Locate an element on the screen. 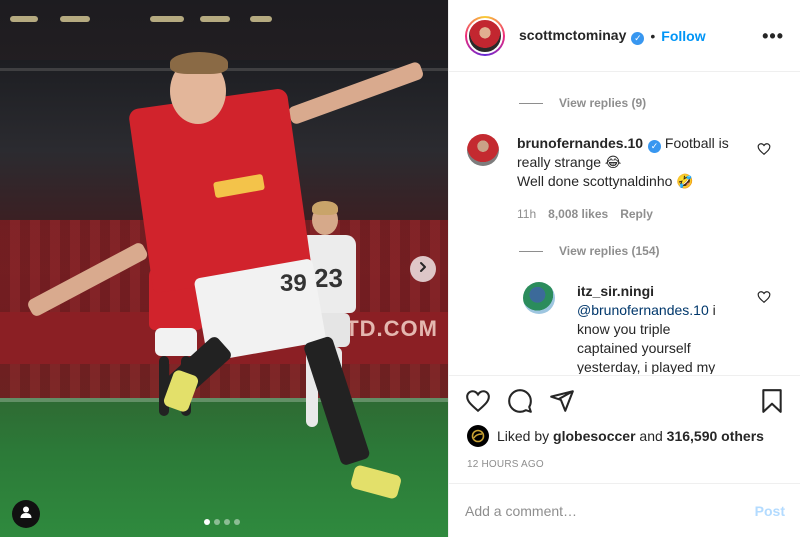 The height and width of the screenshot is (537, 800). view-replies-top: View replies (9) is located at coordinates (582, 103).